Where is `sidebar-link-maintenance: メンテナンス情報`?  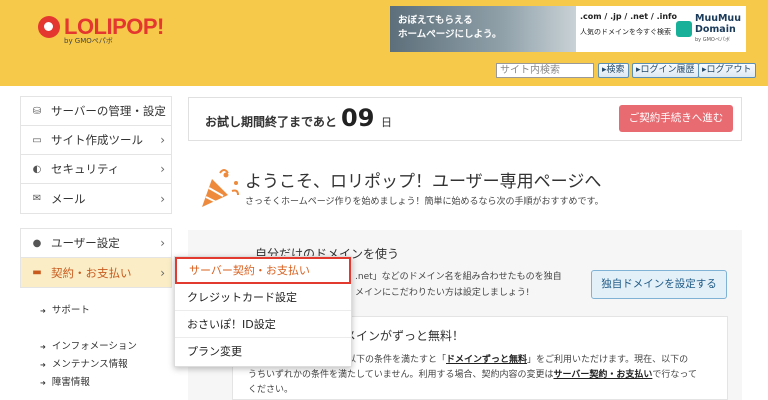
sidebar-link-maintenance: メンテナンス情報 is located at coordinates (96, 365).